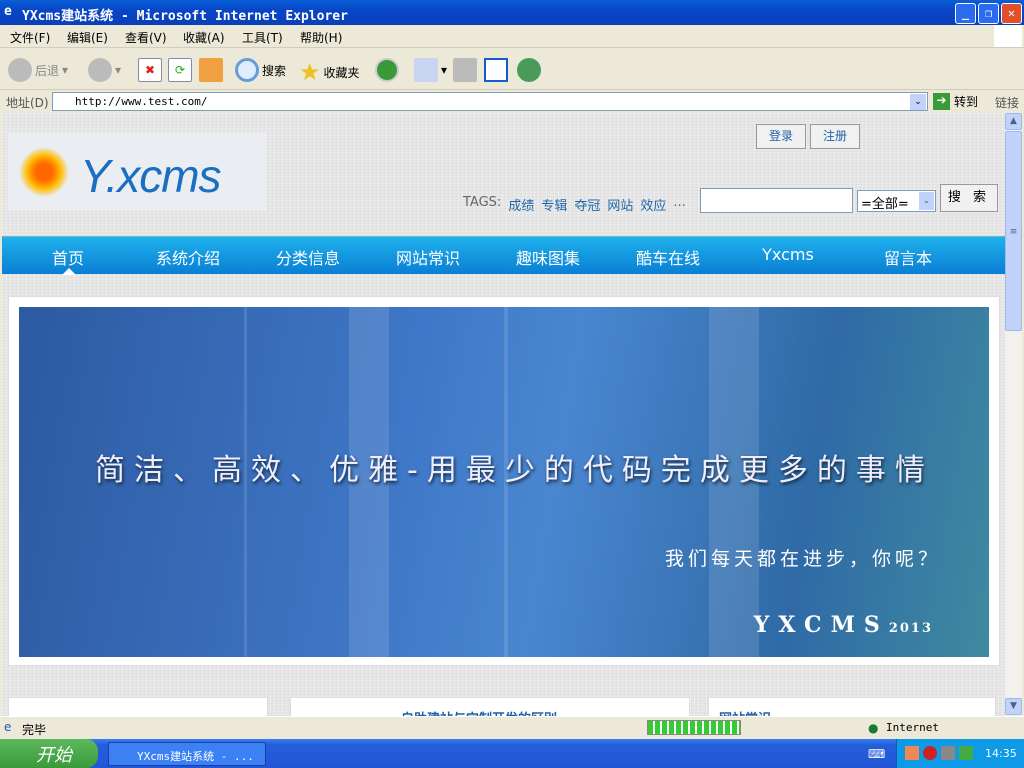  I want to click on clock: 14:35, so click(1001, 753).